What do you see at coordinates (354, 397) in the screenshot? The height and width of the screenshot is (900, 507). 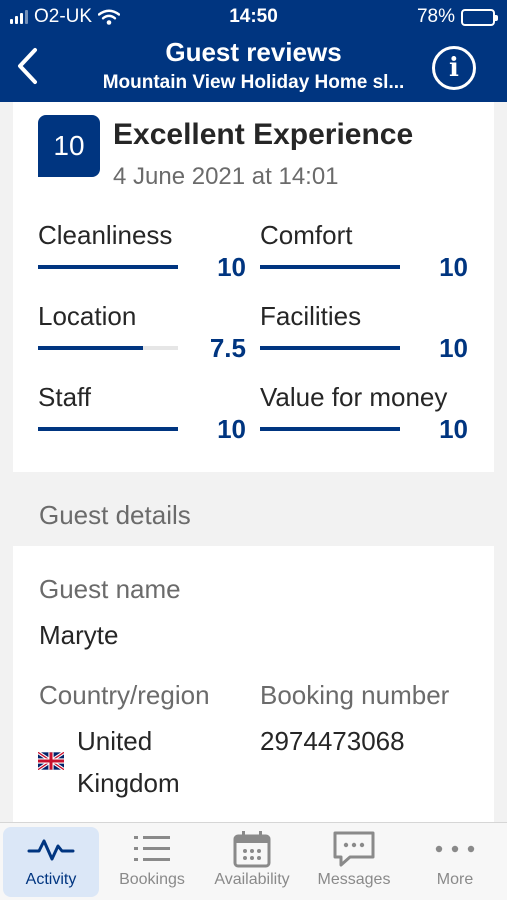 I see `metric-label: Value for money` at bounding box center [354, 397].